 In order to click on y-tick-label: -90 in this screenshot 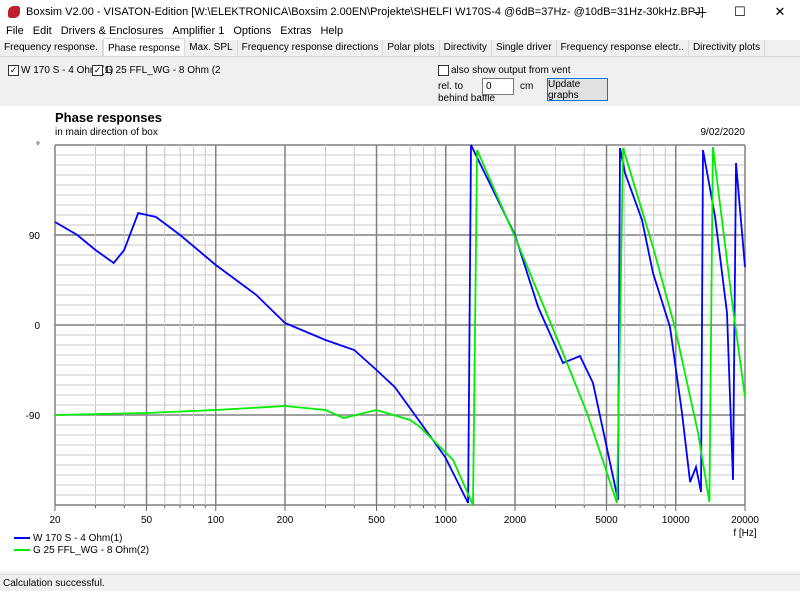, I will do `click(33, 416)`.